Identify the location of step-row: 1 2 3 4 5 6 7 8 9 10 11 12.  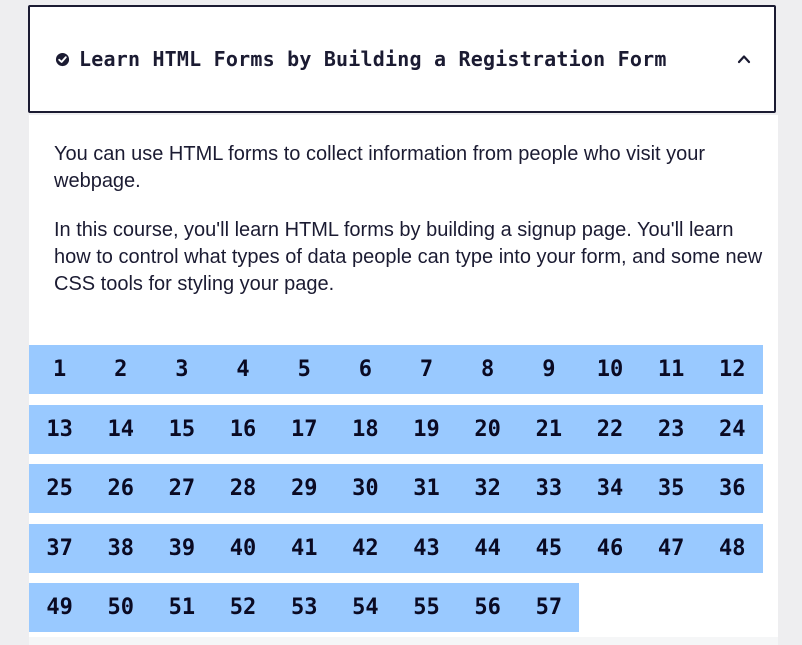
(396, 369).